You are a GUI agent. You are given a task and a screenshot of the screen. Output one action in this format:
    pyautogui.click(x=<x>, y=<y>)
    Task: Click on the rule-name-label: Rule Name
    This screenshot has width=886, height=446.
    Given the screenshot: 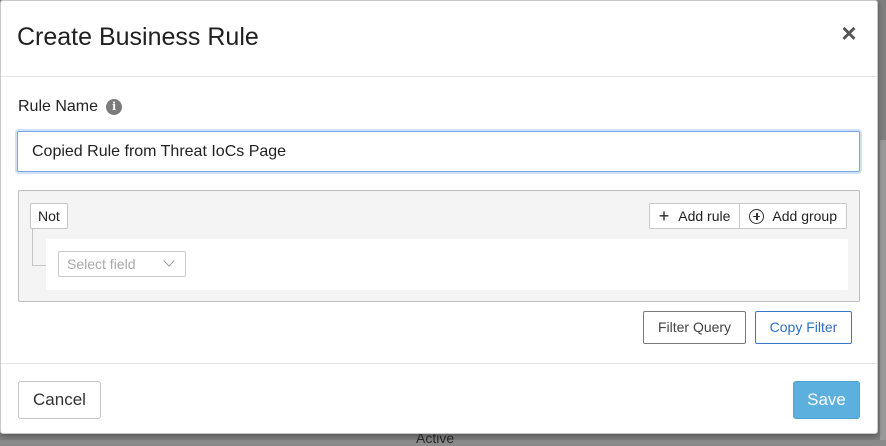 What is the action you would take?
    pyautogui.click(x=58, y=106)
    